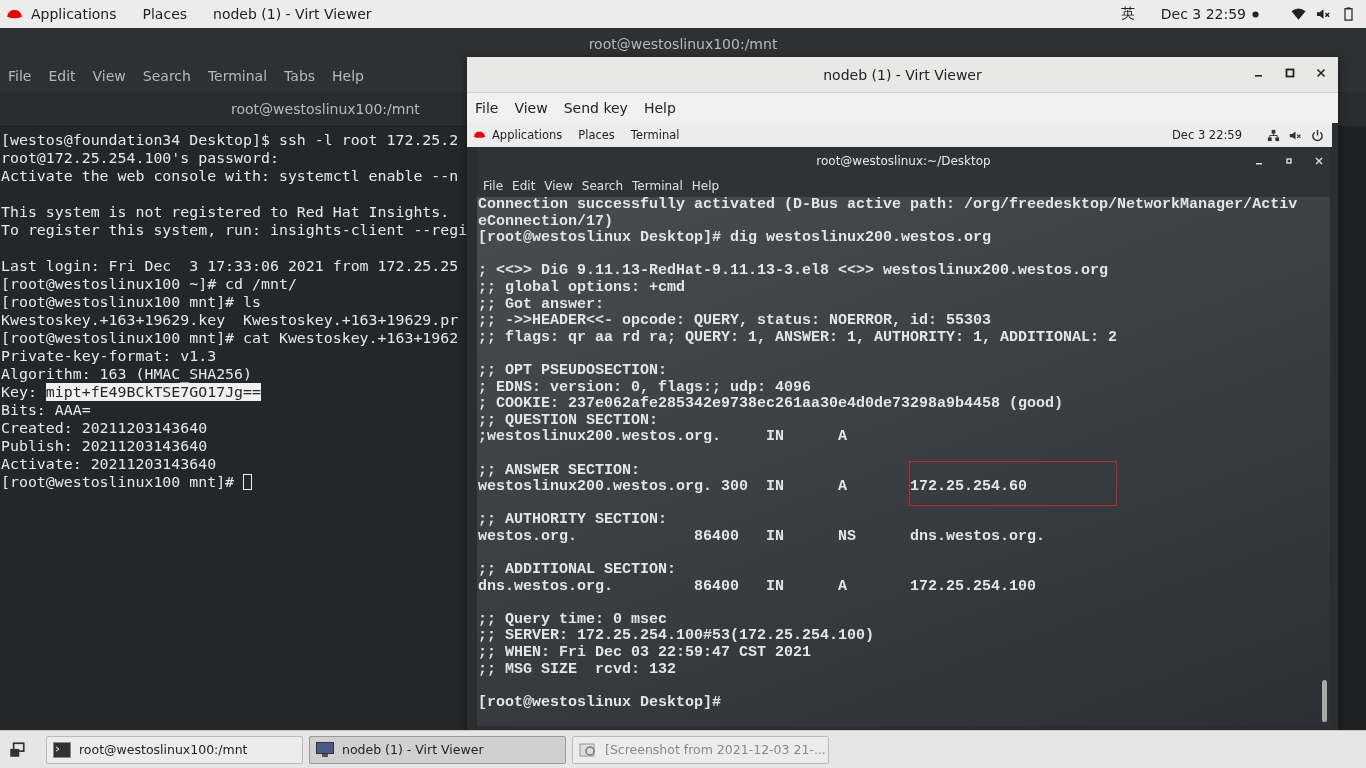 The width and height of the screenshot is (1366, 768). Describe the element at coordinates (174, 749) in the screenshot. I see `taskbar-item: root@westoslinux100:/mnt` at that location.